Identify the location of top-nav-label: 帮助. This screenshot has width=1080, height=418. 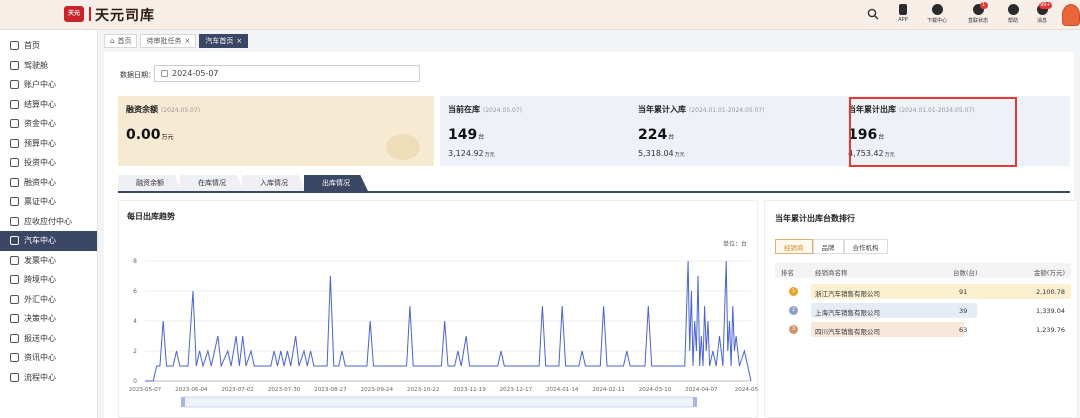
(1012, 21).